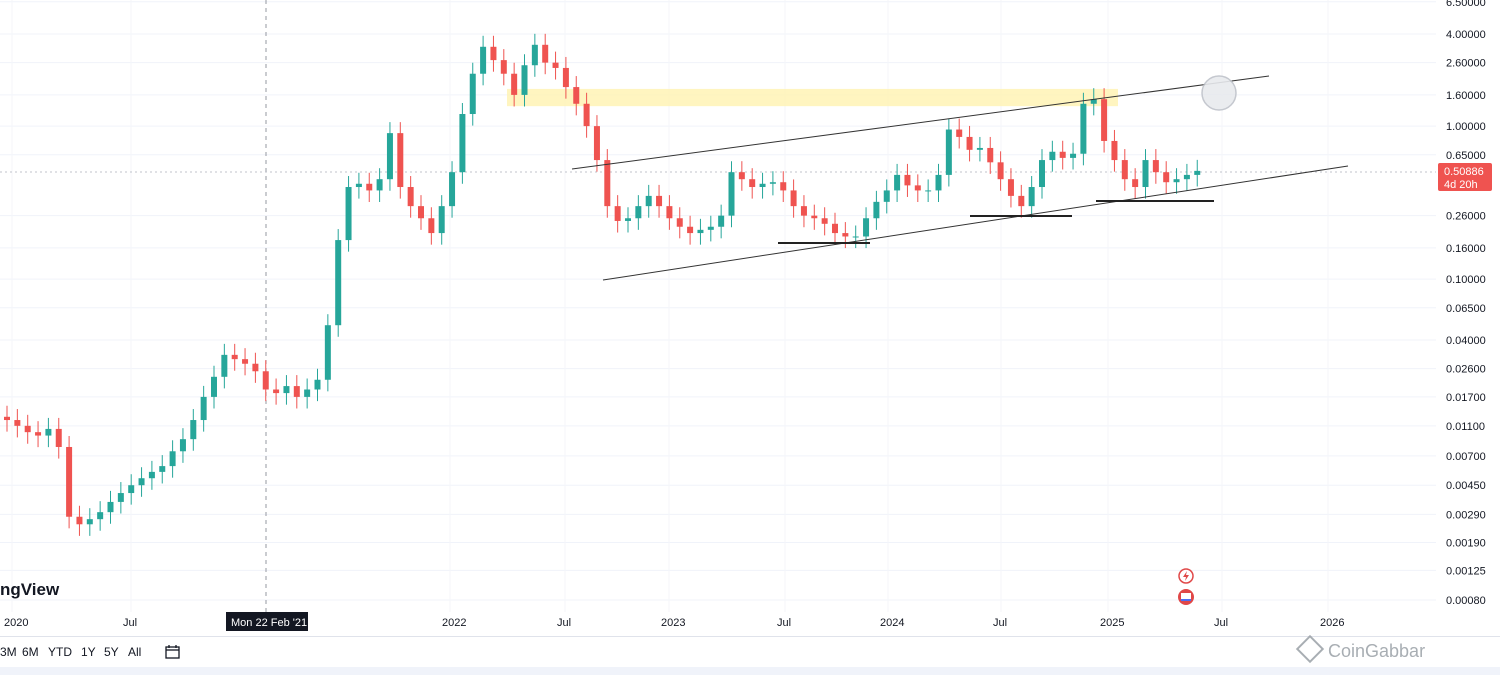  I want to click on price-tick-label: 0.02600, so click(1466, 370).